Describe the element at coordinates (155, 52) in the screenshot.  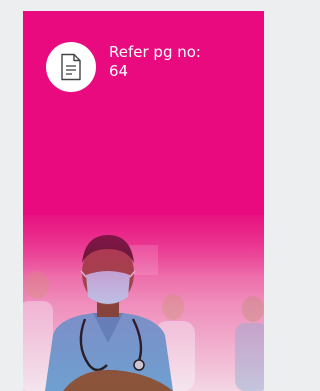
I see `reference-label: Refer pg no:` at that location.